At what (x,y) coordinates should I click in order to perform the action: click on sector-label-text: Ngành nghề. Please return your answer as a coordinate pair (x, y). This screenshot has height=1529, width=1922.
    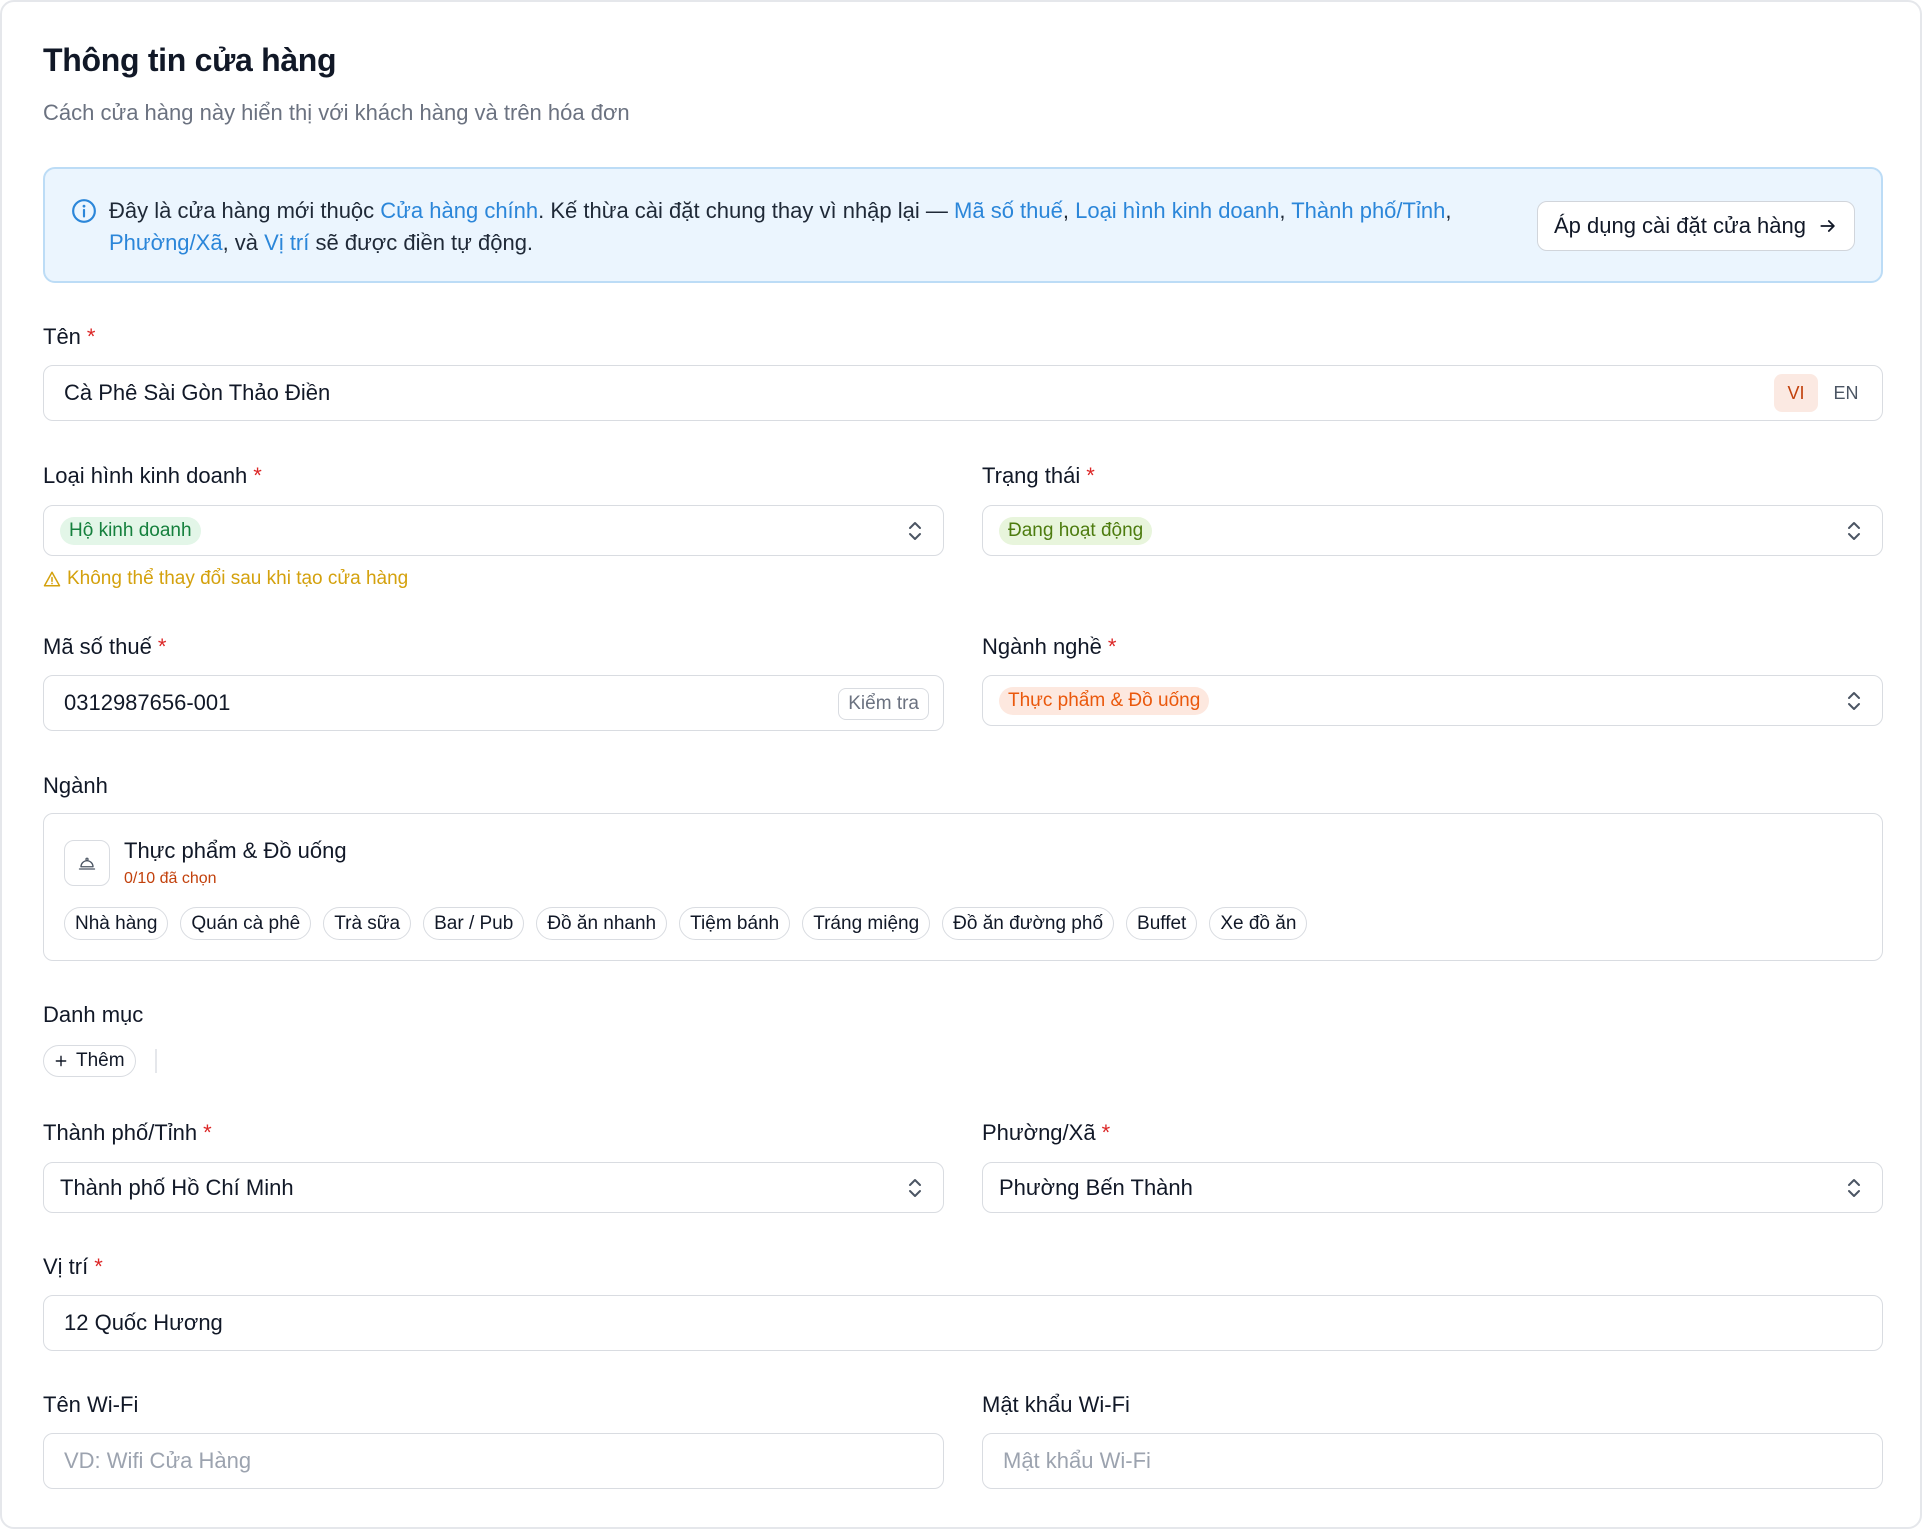
    Looking at the image, I should click on (1042, 646).